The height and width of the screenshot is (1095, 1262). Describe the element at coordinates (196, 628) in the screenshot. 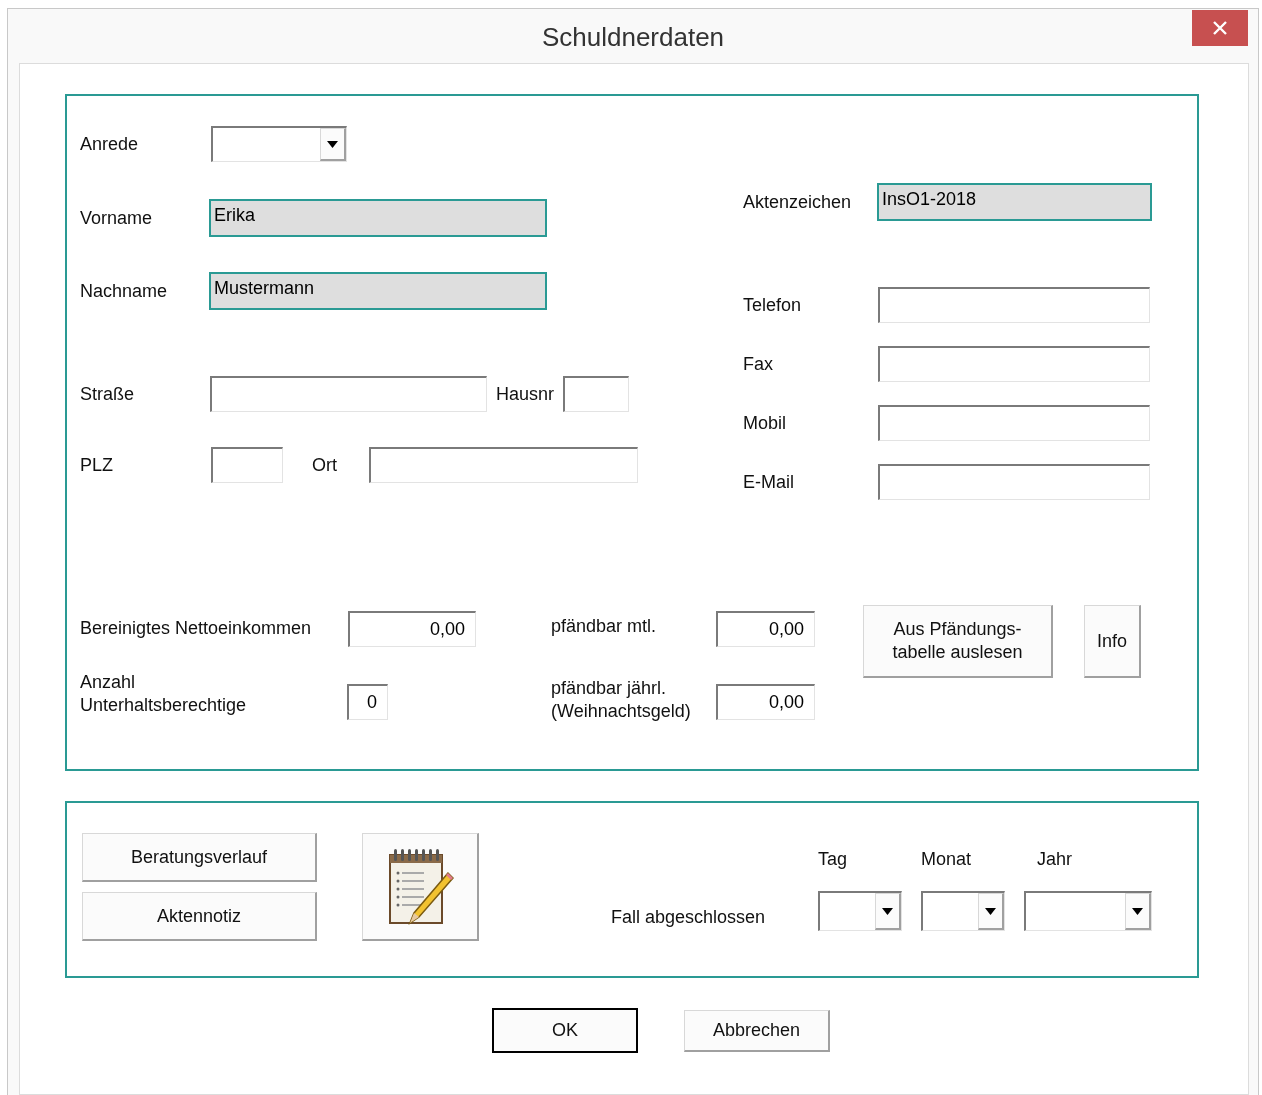

I see `field-label: Bereinigtes Nettoeinkommen` at that location.